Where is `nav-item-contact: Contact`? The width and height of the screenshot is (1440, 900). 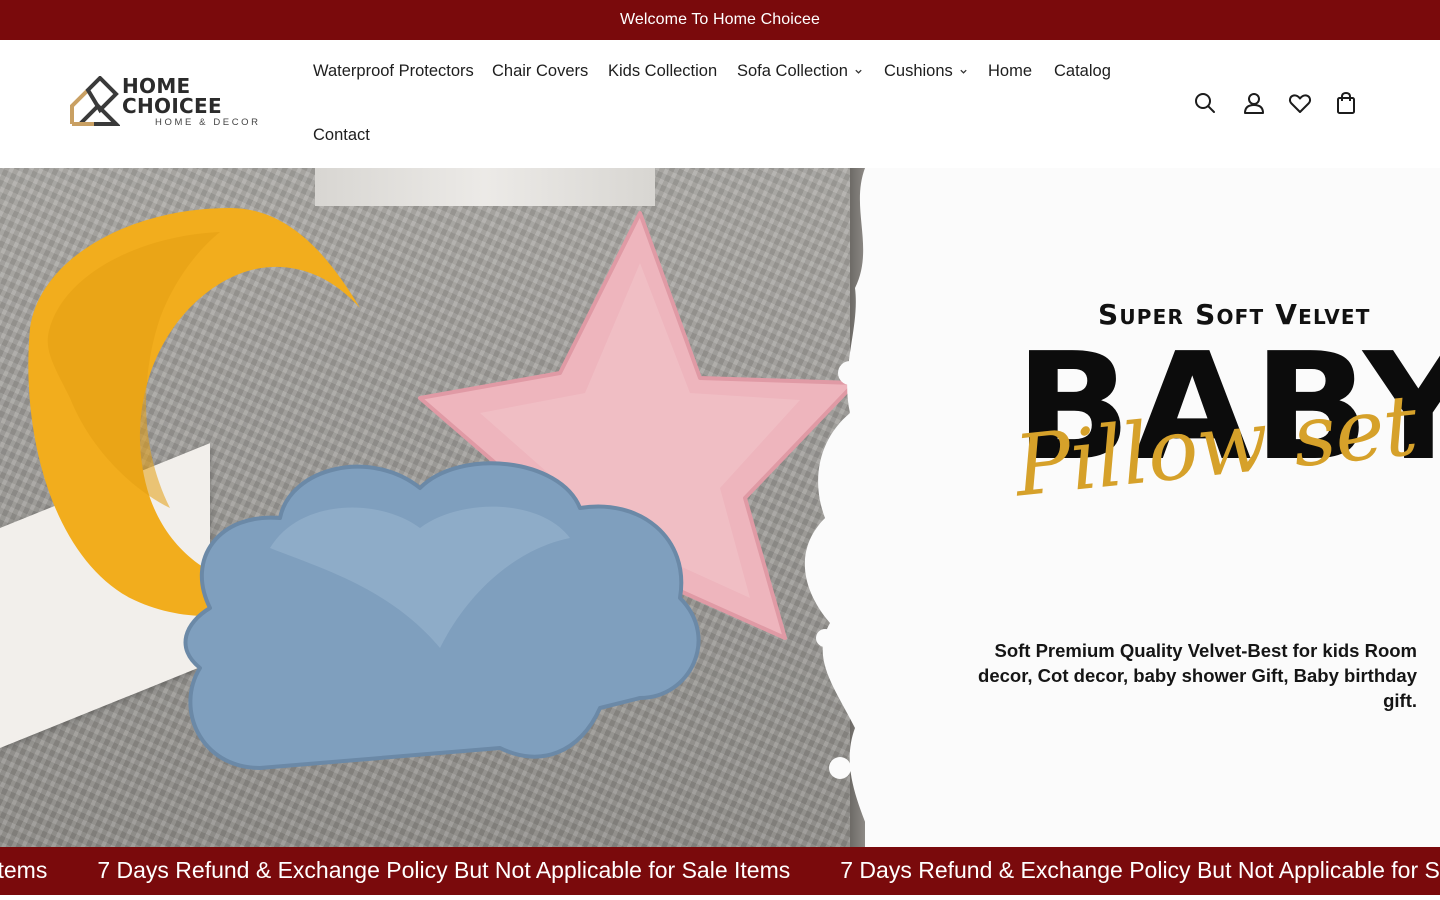 nav-item-contact: Contact is located at coordinates (341, 135).